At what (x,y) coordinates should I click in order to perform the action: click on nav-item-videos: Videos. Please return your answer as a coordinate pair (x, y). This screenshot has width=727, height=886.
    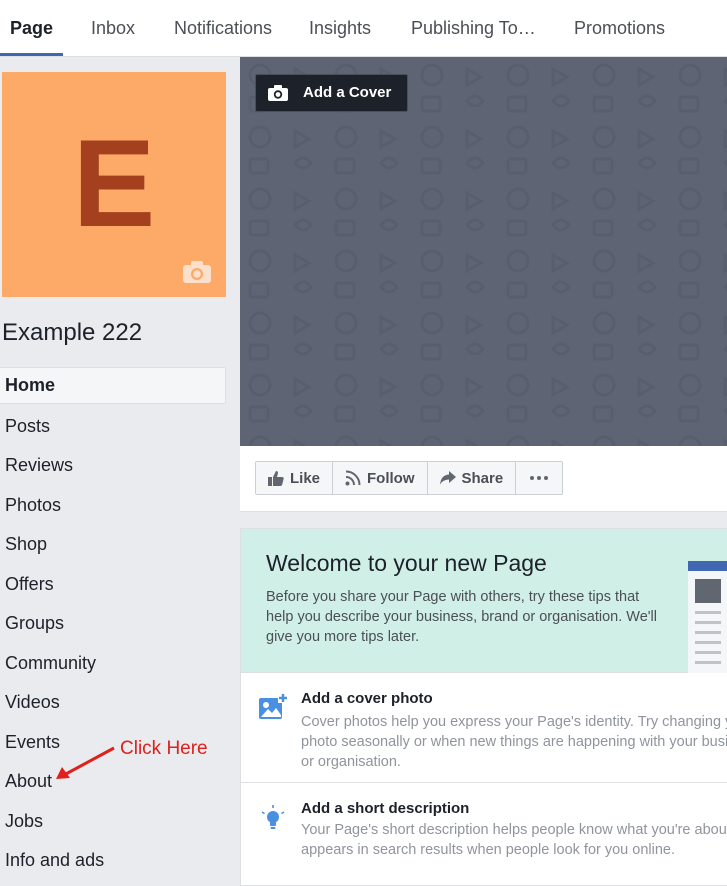
    Looking at the image, I should click on (113, 703).